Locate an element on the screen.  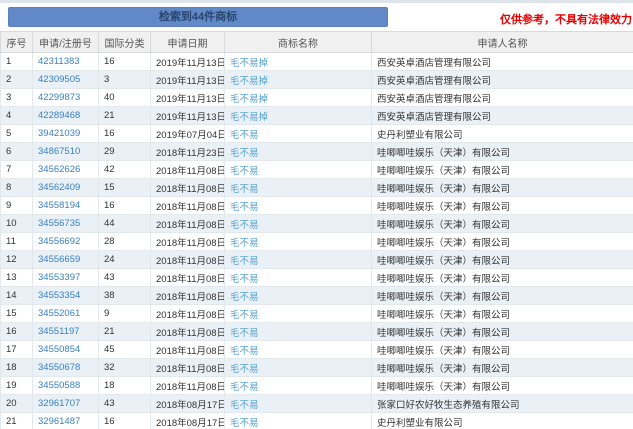
serial-number-cell: 8 is located at coordinates (9, 187).